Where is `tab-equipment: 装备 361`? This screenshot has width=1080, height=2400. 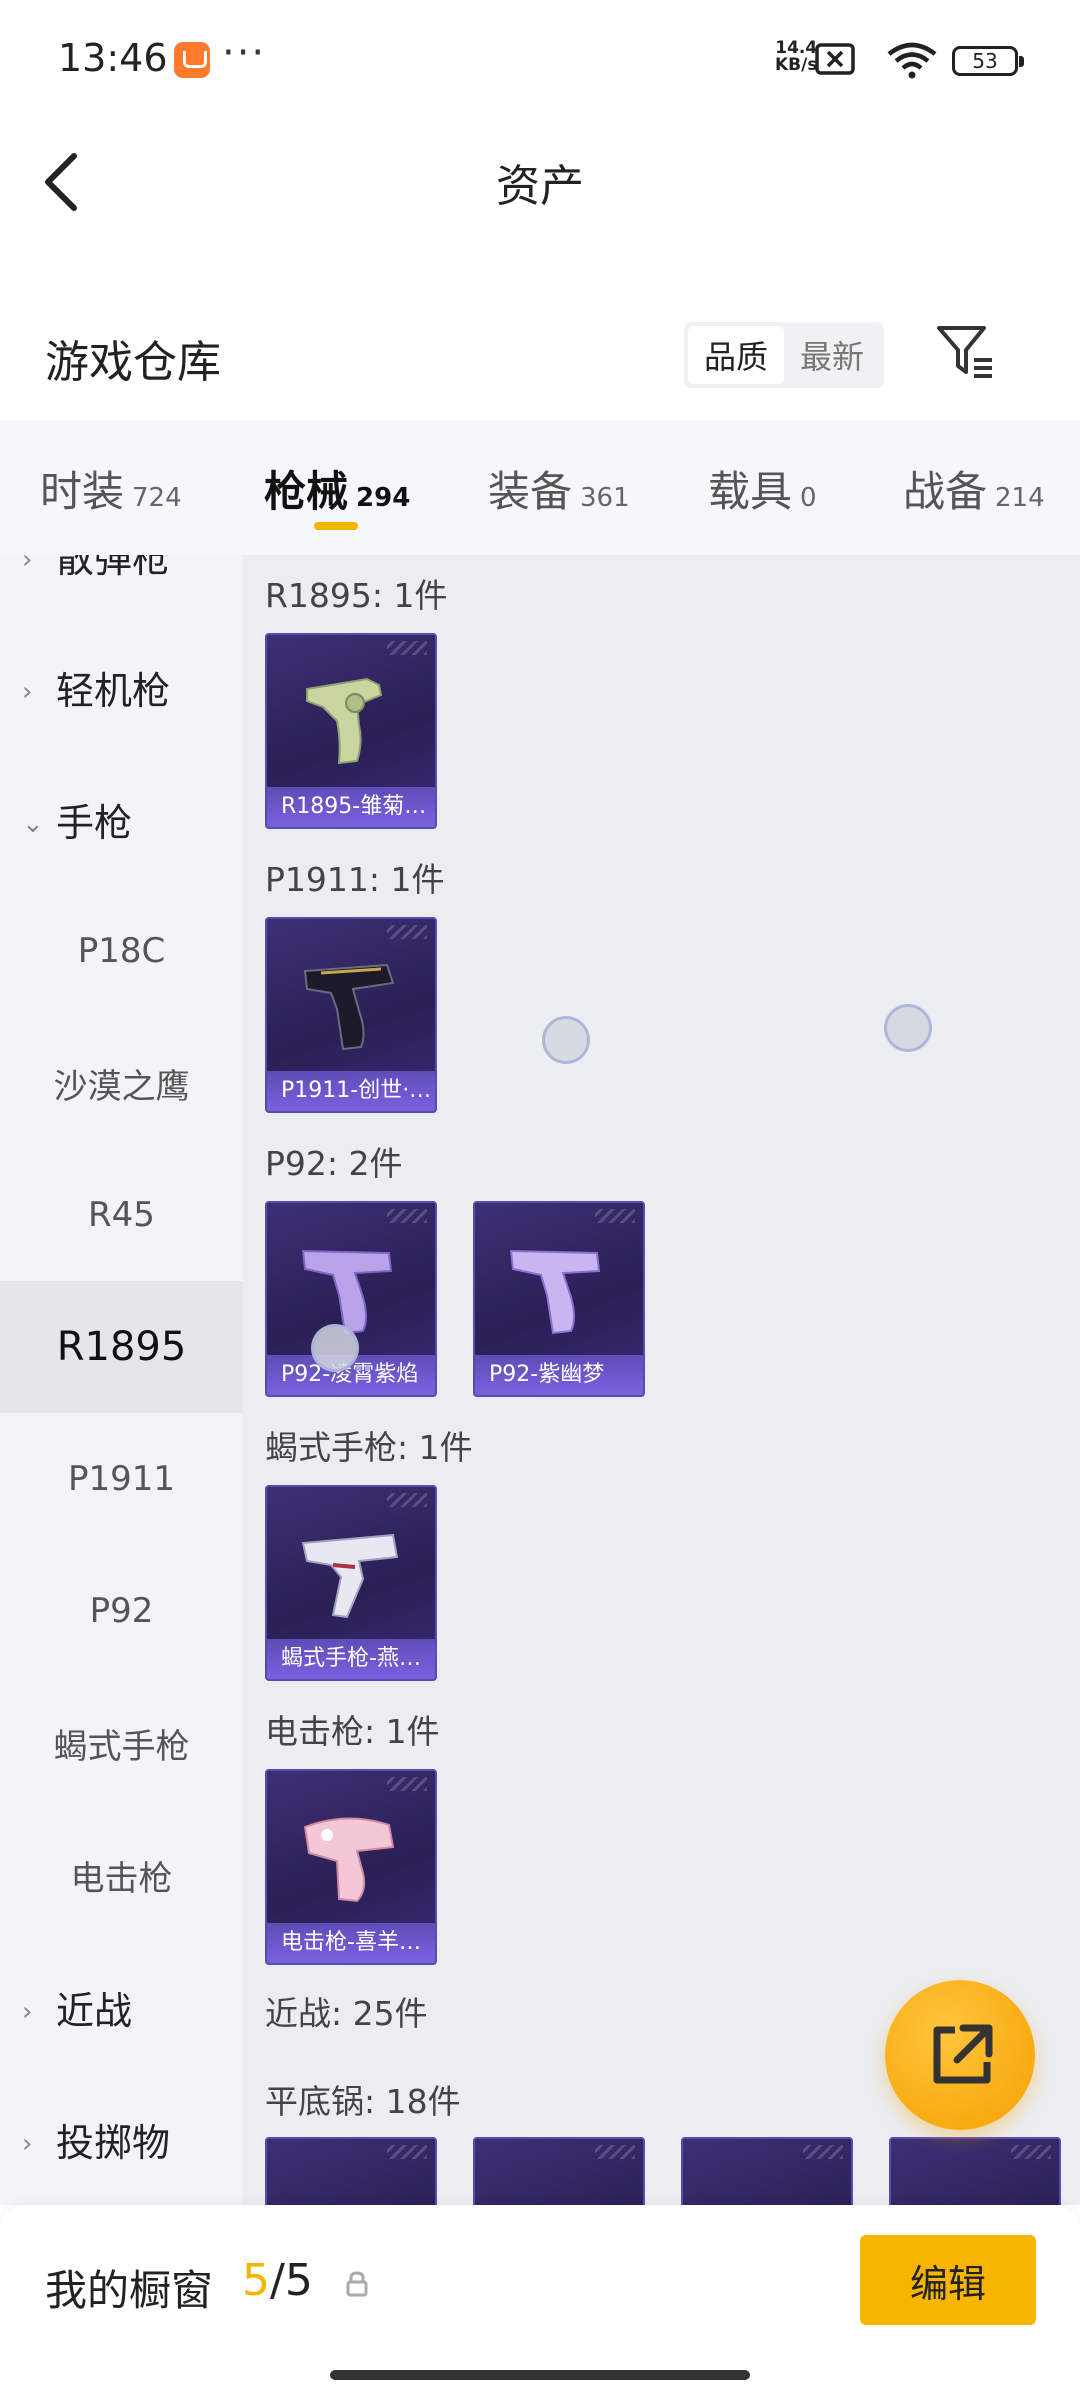
tab-equipment: 装备 361 is located at coordinates (559, 488).